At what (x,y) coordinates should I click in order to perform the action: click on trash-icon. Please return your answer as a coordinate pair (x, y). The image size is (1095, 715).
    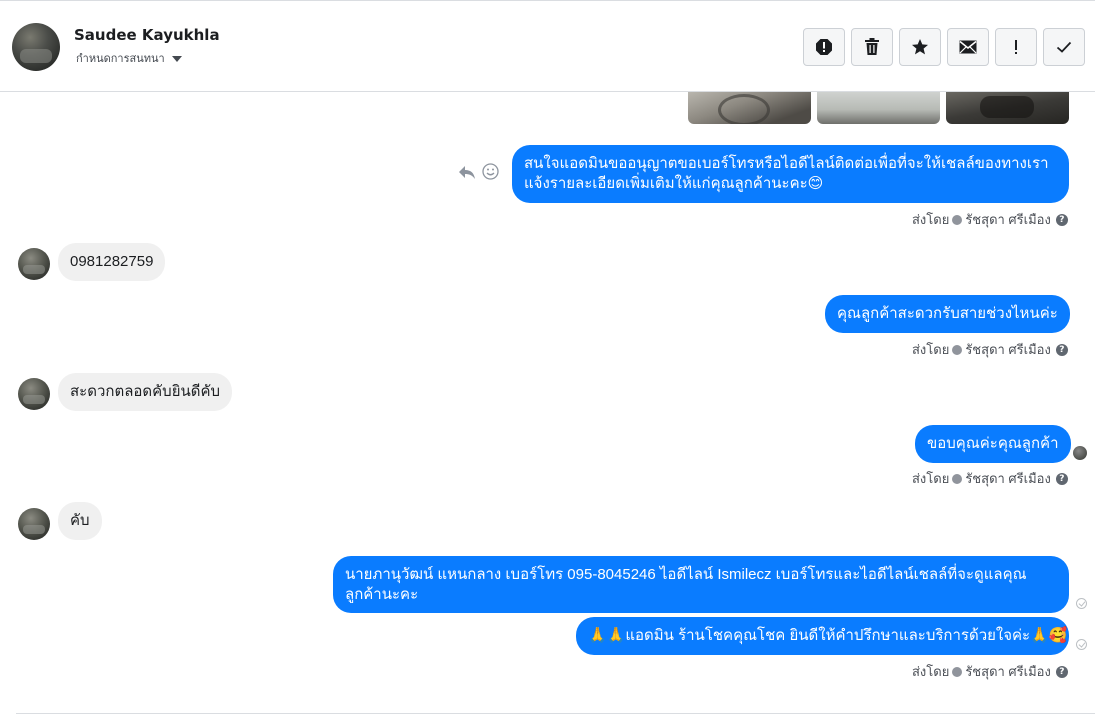
    Looking at the image, I should click on (872, 46).